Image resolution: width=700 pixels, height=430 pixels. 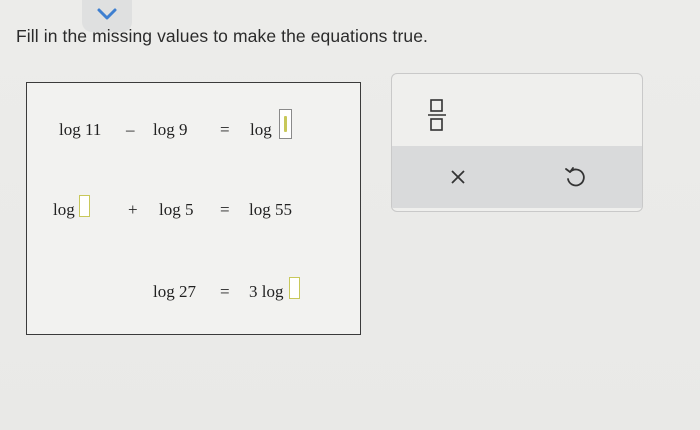 I want to click on chevron-down-icon, so click(x=107, y=16).